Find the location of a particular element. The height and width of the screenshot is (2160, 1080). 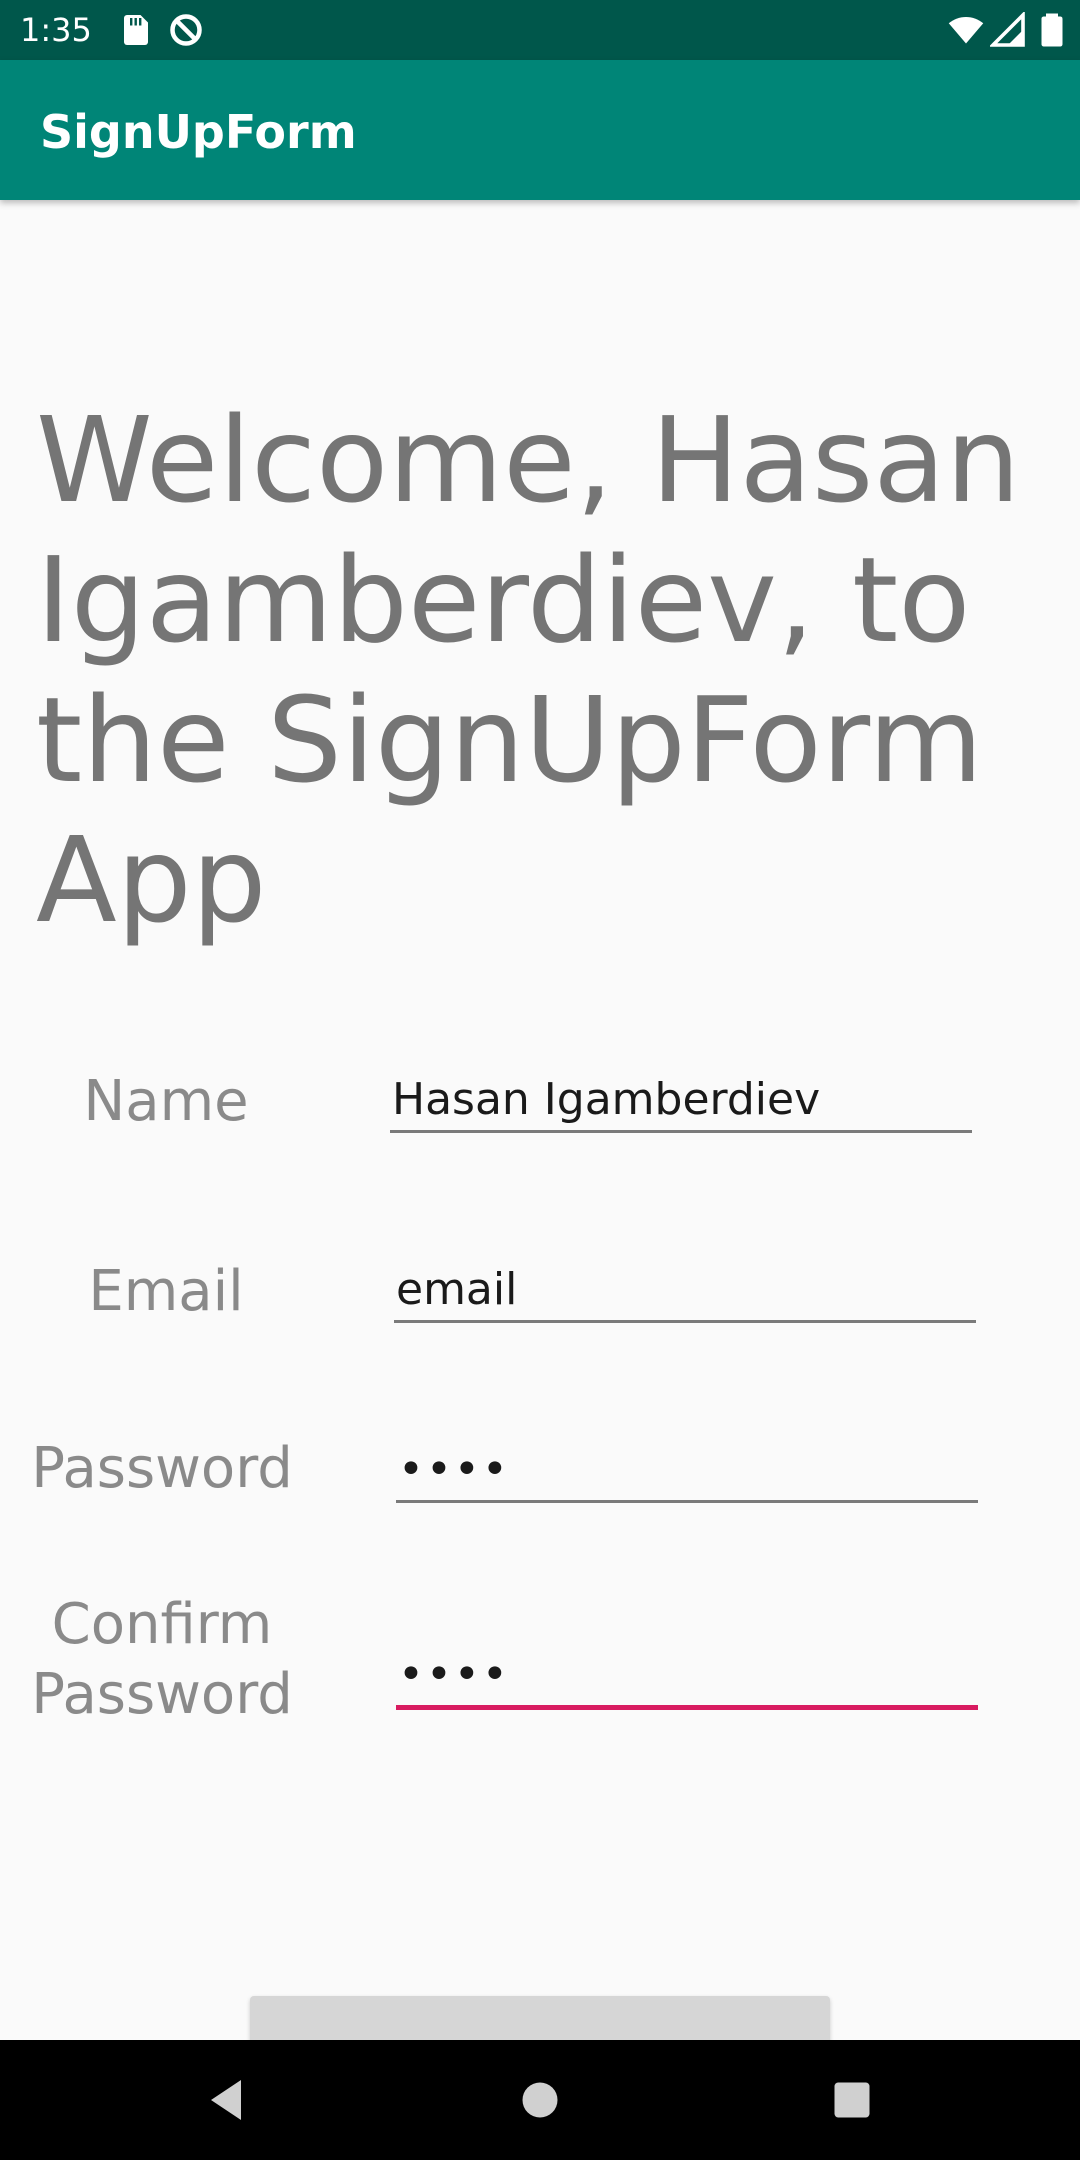

confirm-password-label-line1: Confirm is located at coordinates (162, 1624).